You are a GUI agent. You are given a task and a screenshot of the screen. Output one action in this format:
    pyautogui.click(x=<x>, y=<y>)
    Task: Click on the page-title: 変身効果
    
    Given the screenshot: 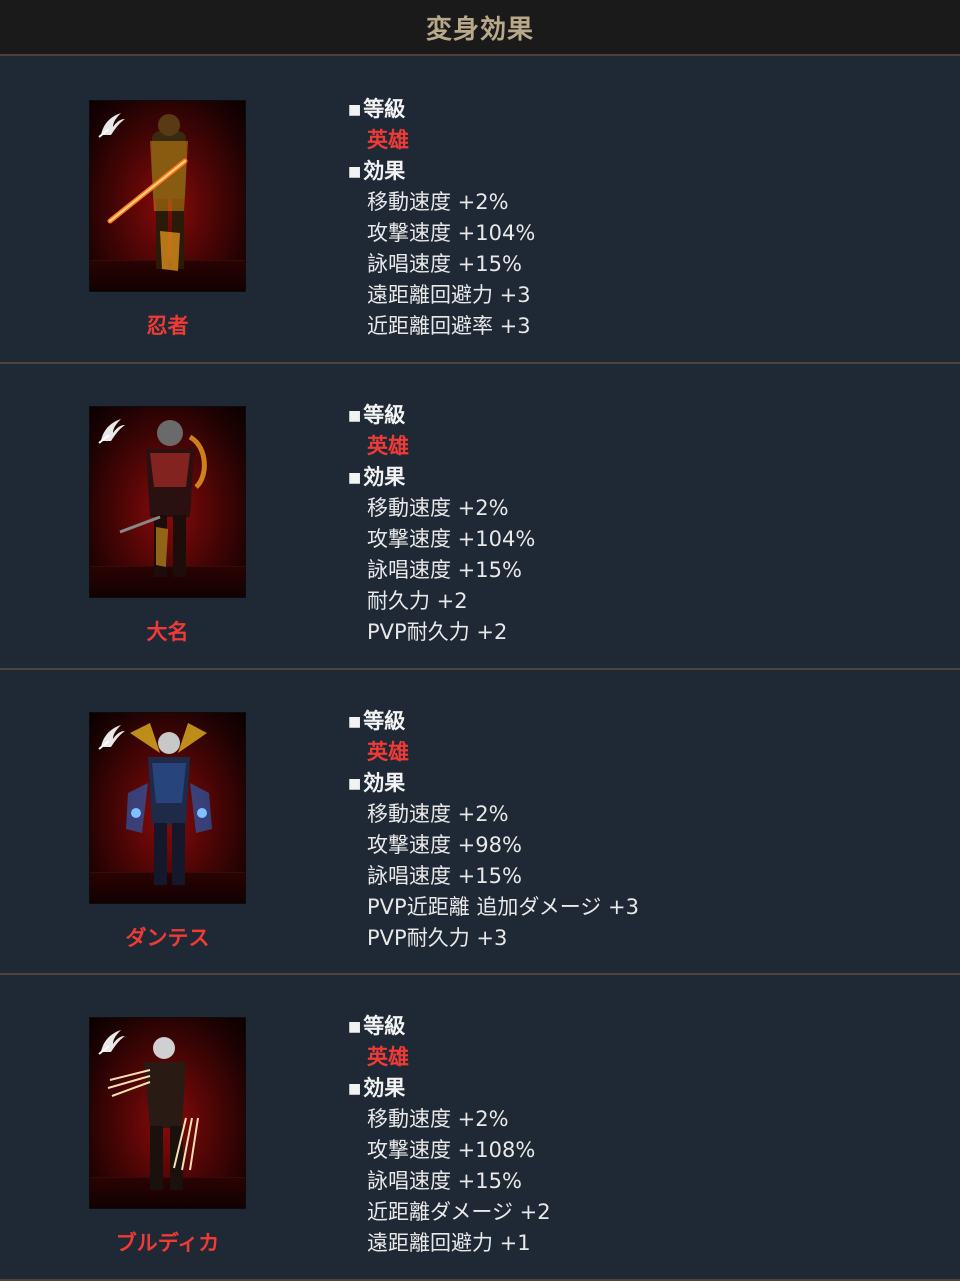 What is the action you would take?
    pyautogui.click(x=479, y=29)
    